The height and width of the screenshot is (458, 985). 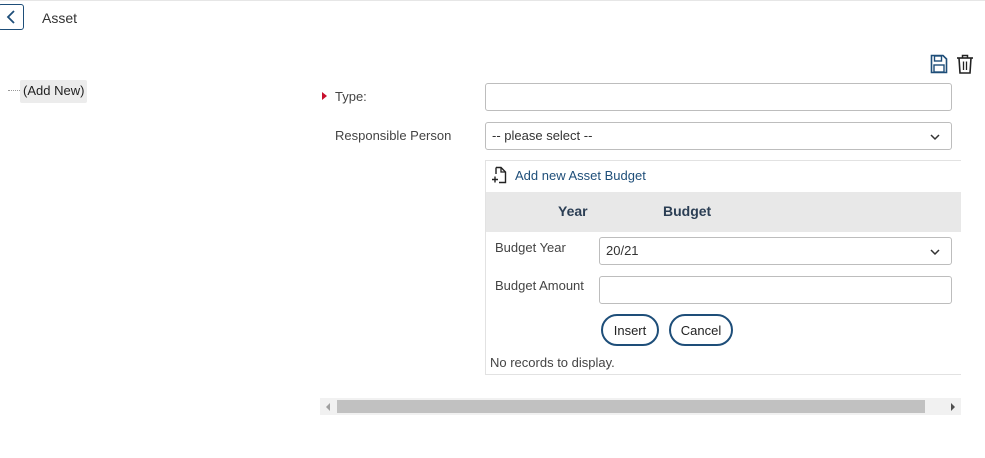 What do you see at coordinates (701, 330) in the screenshot?
I see `cancel-button: Cancel` at bounding box center [701, 330].